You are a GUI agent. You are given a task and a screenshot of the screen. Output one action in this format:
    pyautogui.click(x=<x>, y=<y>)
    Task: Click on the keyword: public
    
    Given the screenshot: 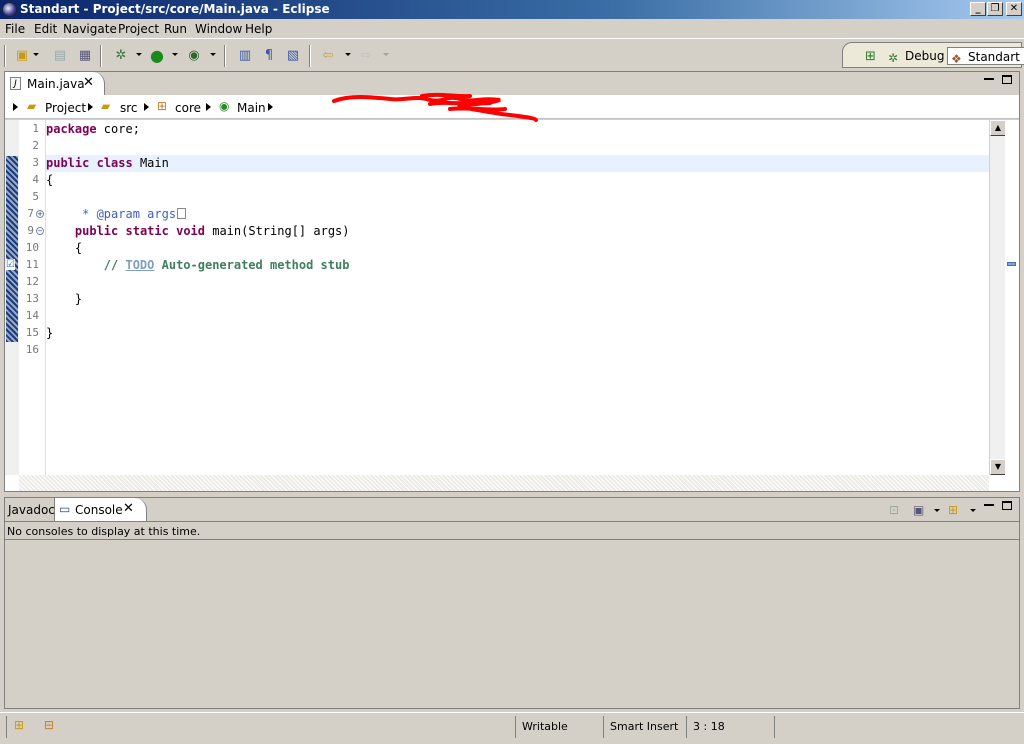 What is the action you would take?
    pyautogui.click(x=68, y=163)
    